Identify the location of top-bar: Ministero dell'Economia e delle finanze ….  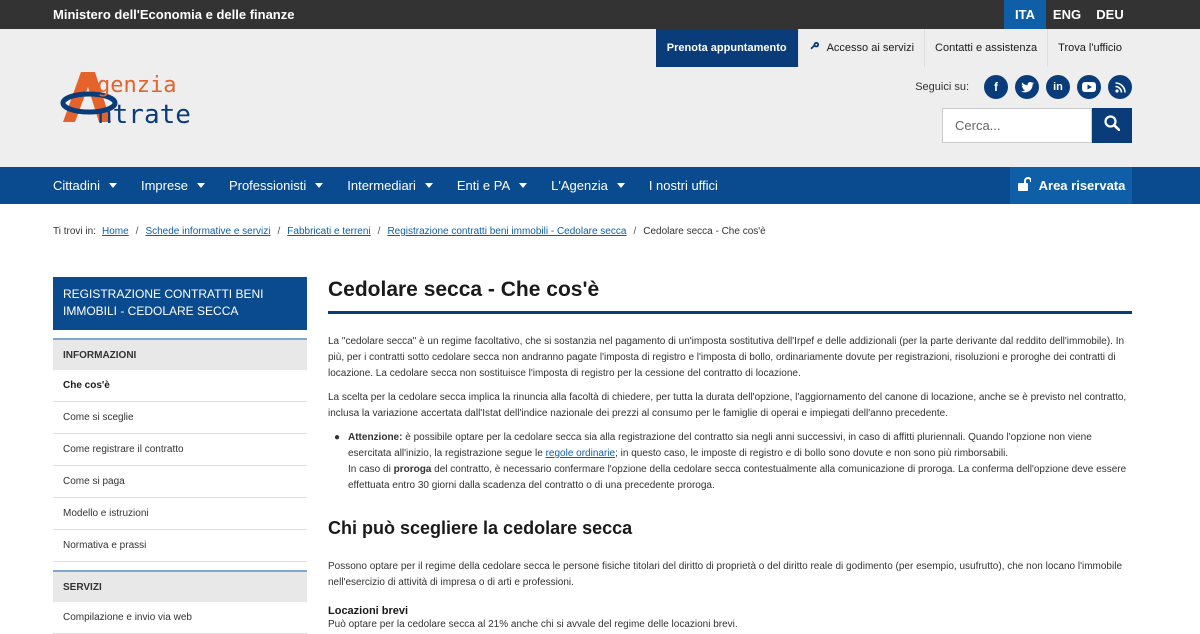
(600, 14).